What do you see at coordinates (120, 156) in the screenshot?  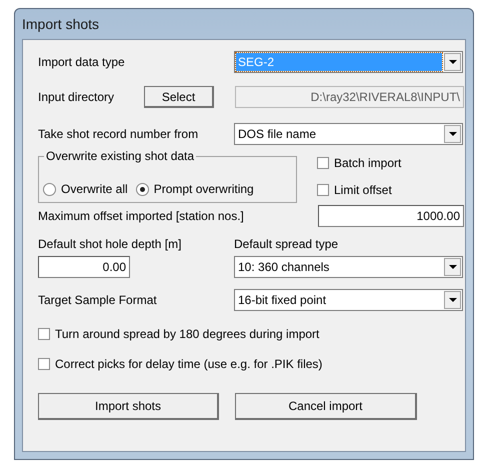 I see `group-title: Overwrite existing shot data` at bounding box center [120, 156].